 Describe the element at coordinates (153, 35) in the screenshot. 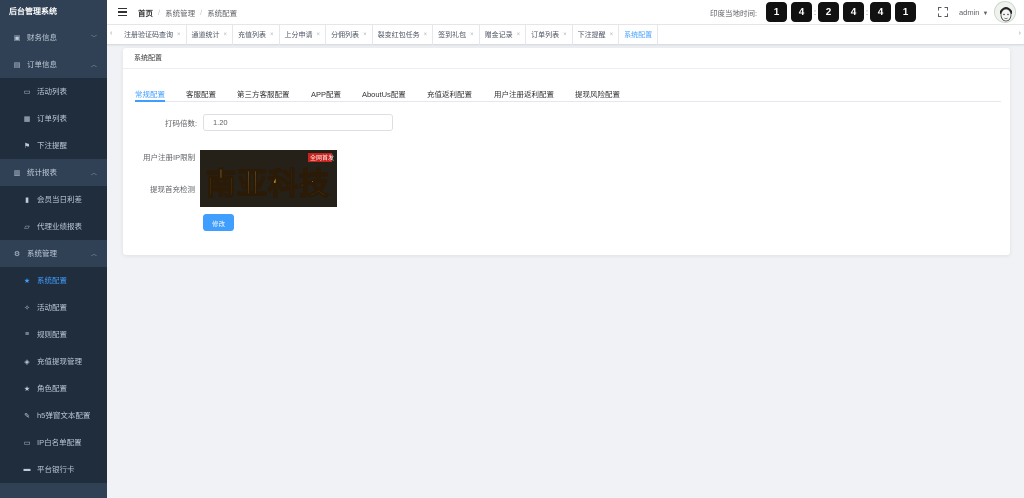

I see `tag-tab: 注册验证码查询 ×` at that location.